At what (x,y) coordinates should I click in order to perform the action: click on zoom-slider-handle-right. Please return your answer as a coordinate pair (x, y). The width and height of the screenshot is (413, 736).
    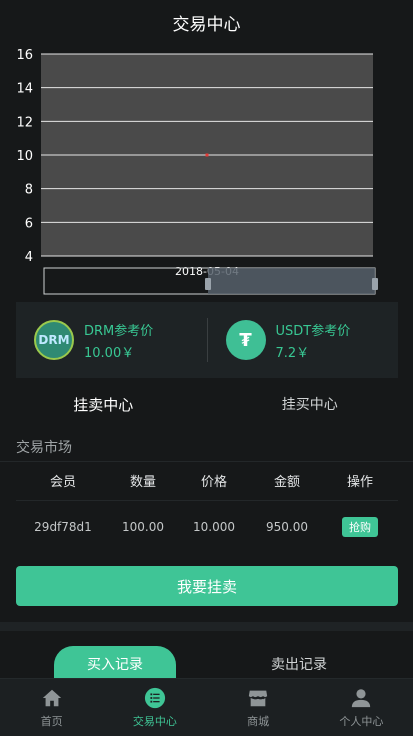
    Looking at the image, I should click on (375, 284).